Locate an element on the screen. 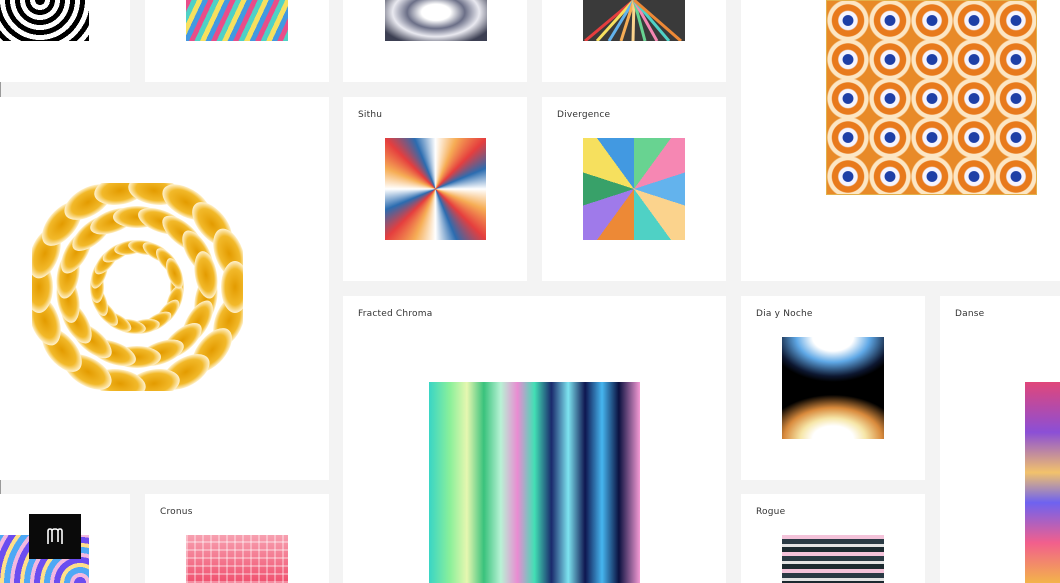  artwork-card-rogue: Rogue is located at coordinates (833, 538).